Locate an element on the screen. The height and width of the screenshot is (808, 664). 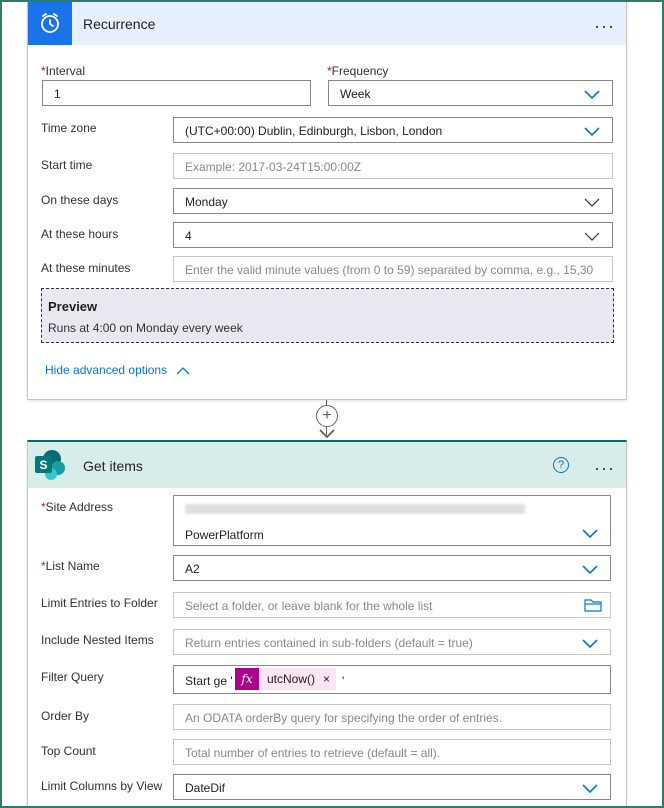
site-address-select: PowerPlatform is located at coordinates (392, 520).